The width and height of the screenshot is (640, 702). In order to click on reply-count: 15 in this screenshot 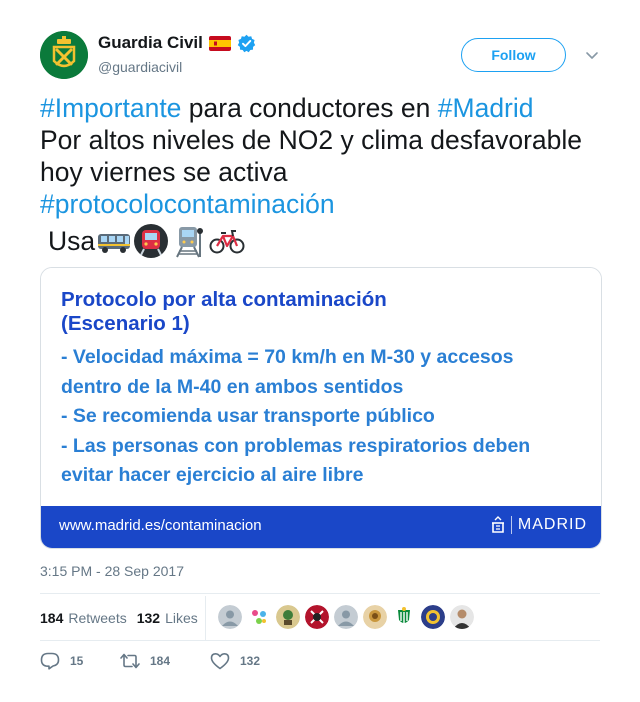, I will do `click(77, 661)`.